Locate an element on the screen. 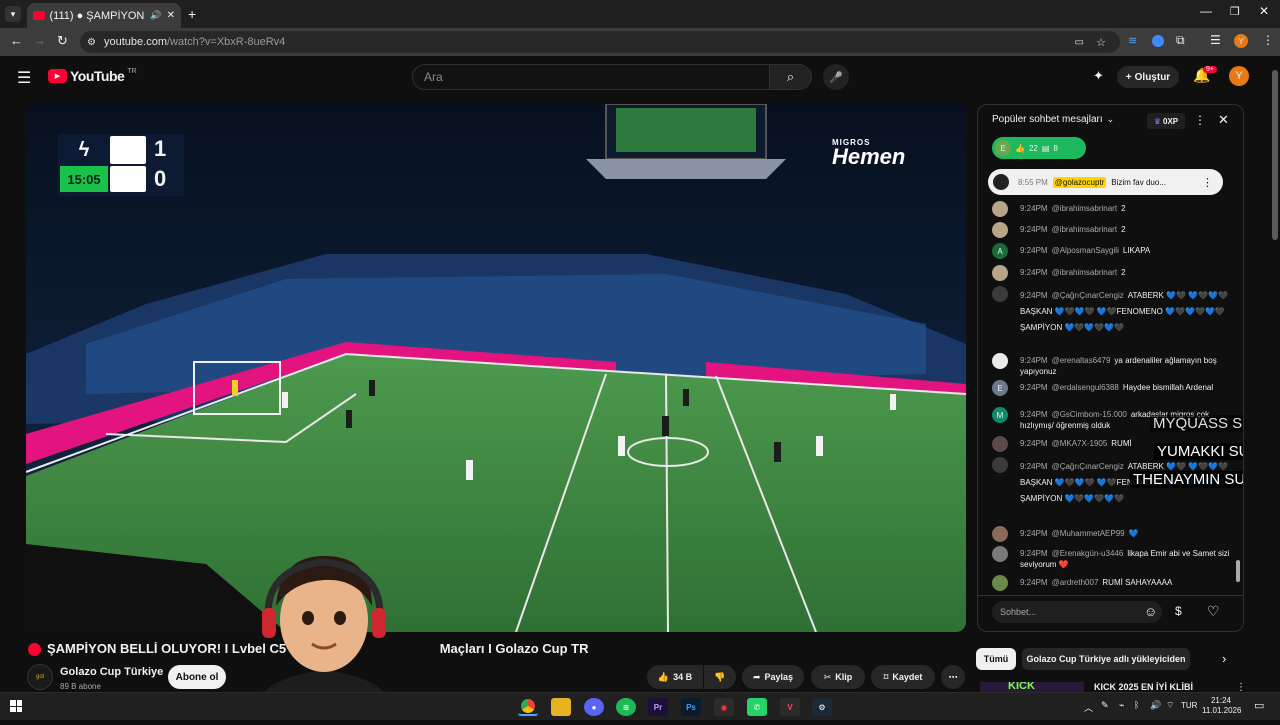  whatsapp-icon: ✆ is located at coordinates (757, 707).